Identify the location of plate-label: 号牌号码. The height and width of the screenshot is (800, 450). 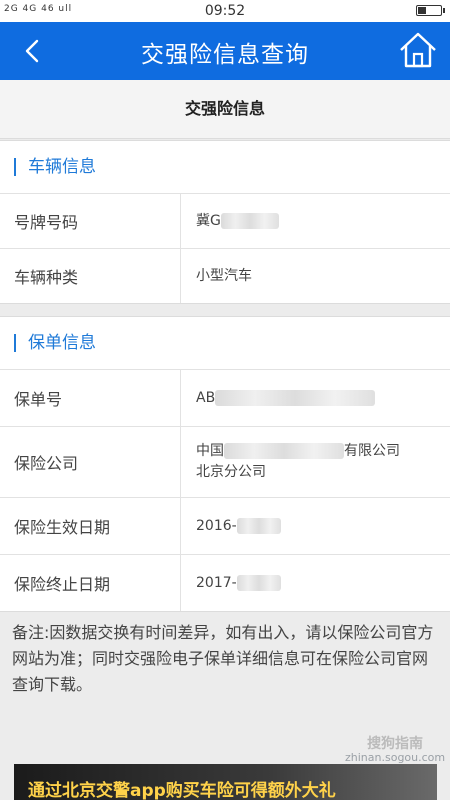
(46, 222).